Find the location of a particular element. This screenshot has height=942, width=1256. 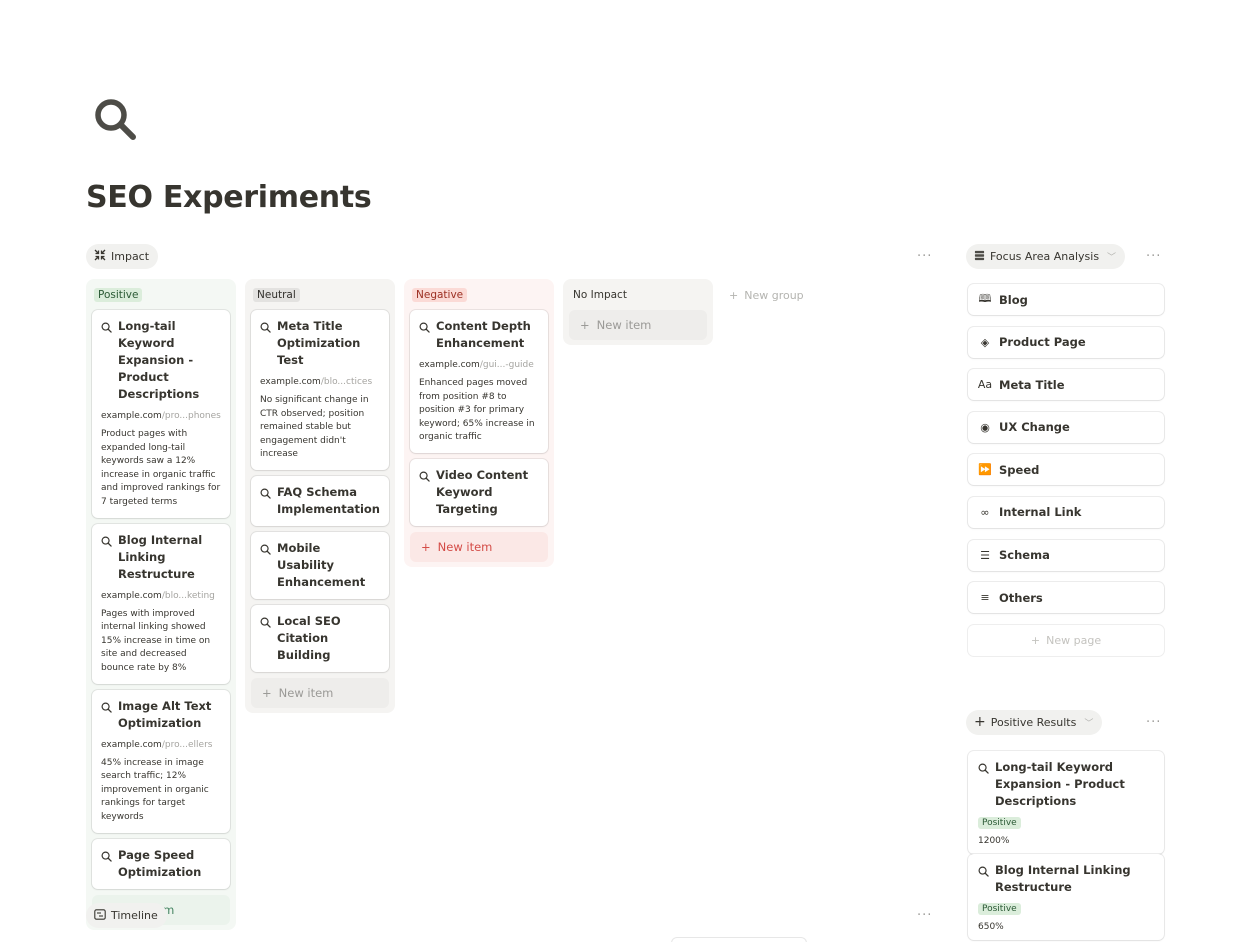

column-label: Negative is located at coordinates (440, 295).